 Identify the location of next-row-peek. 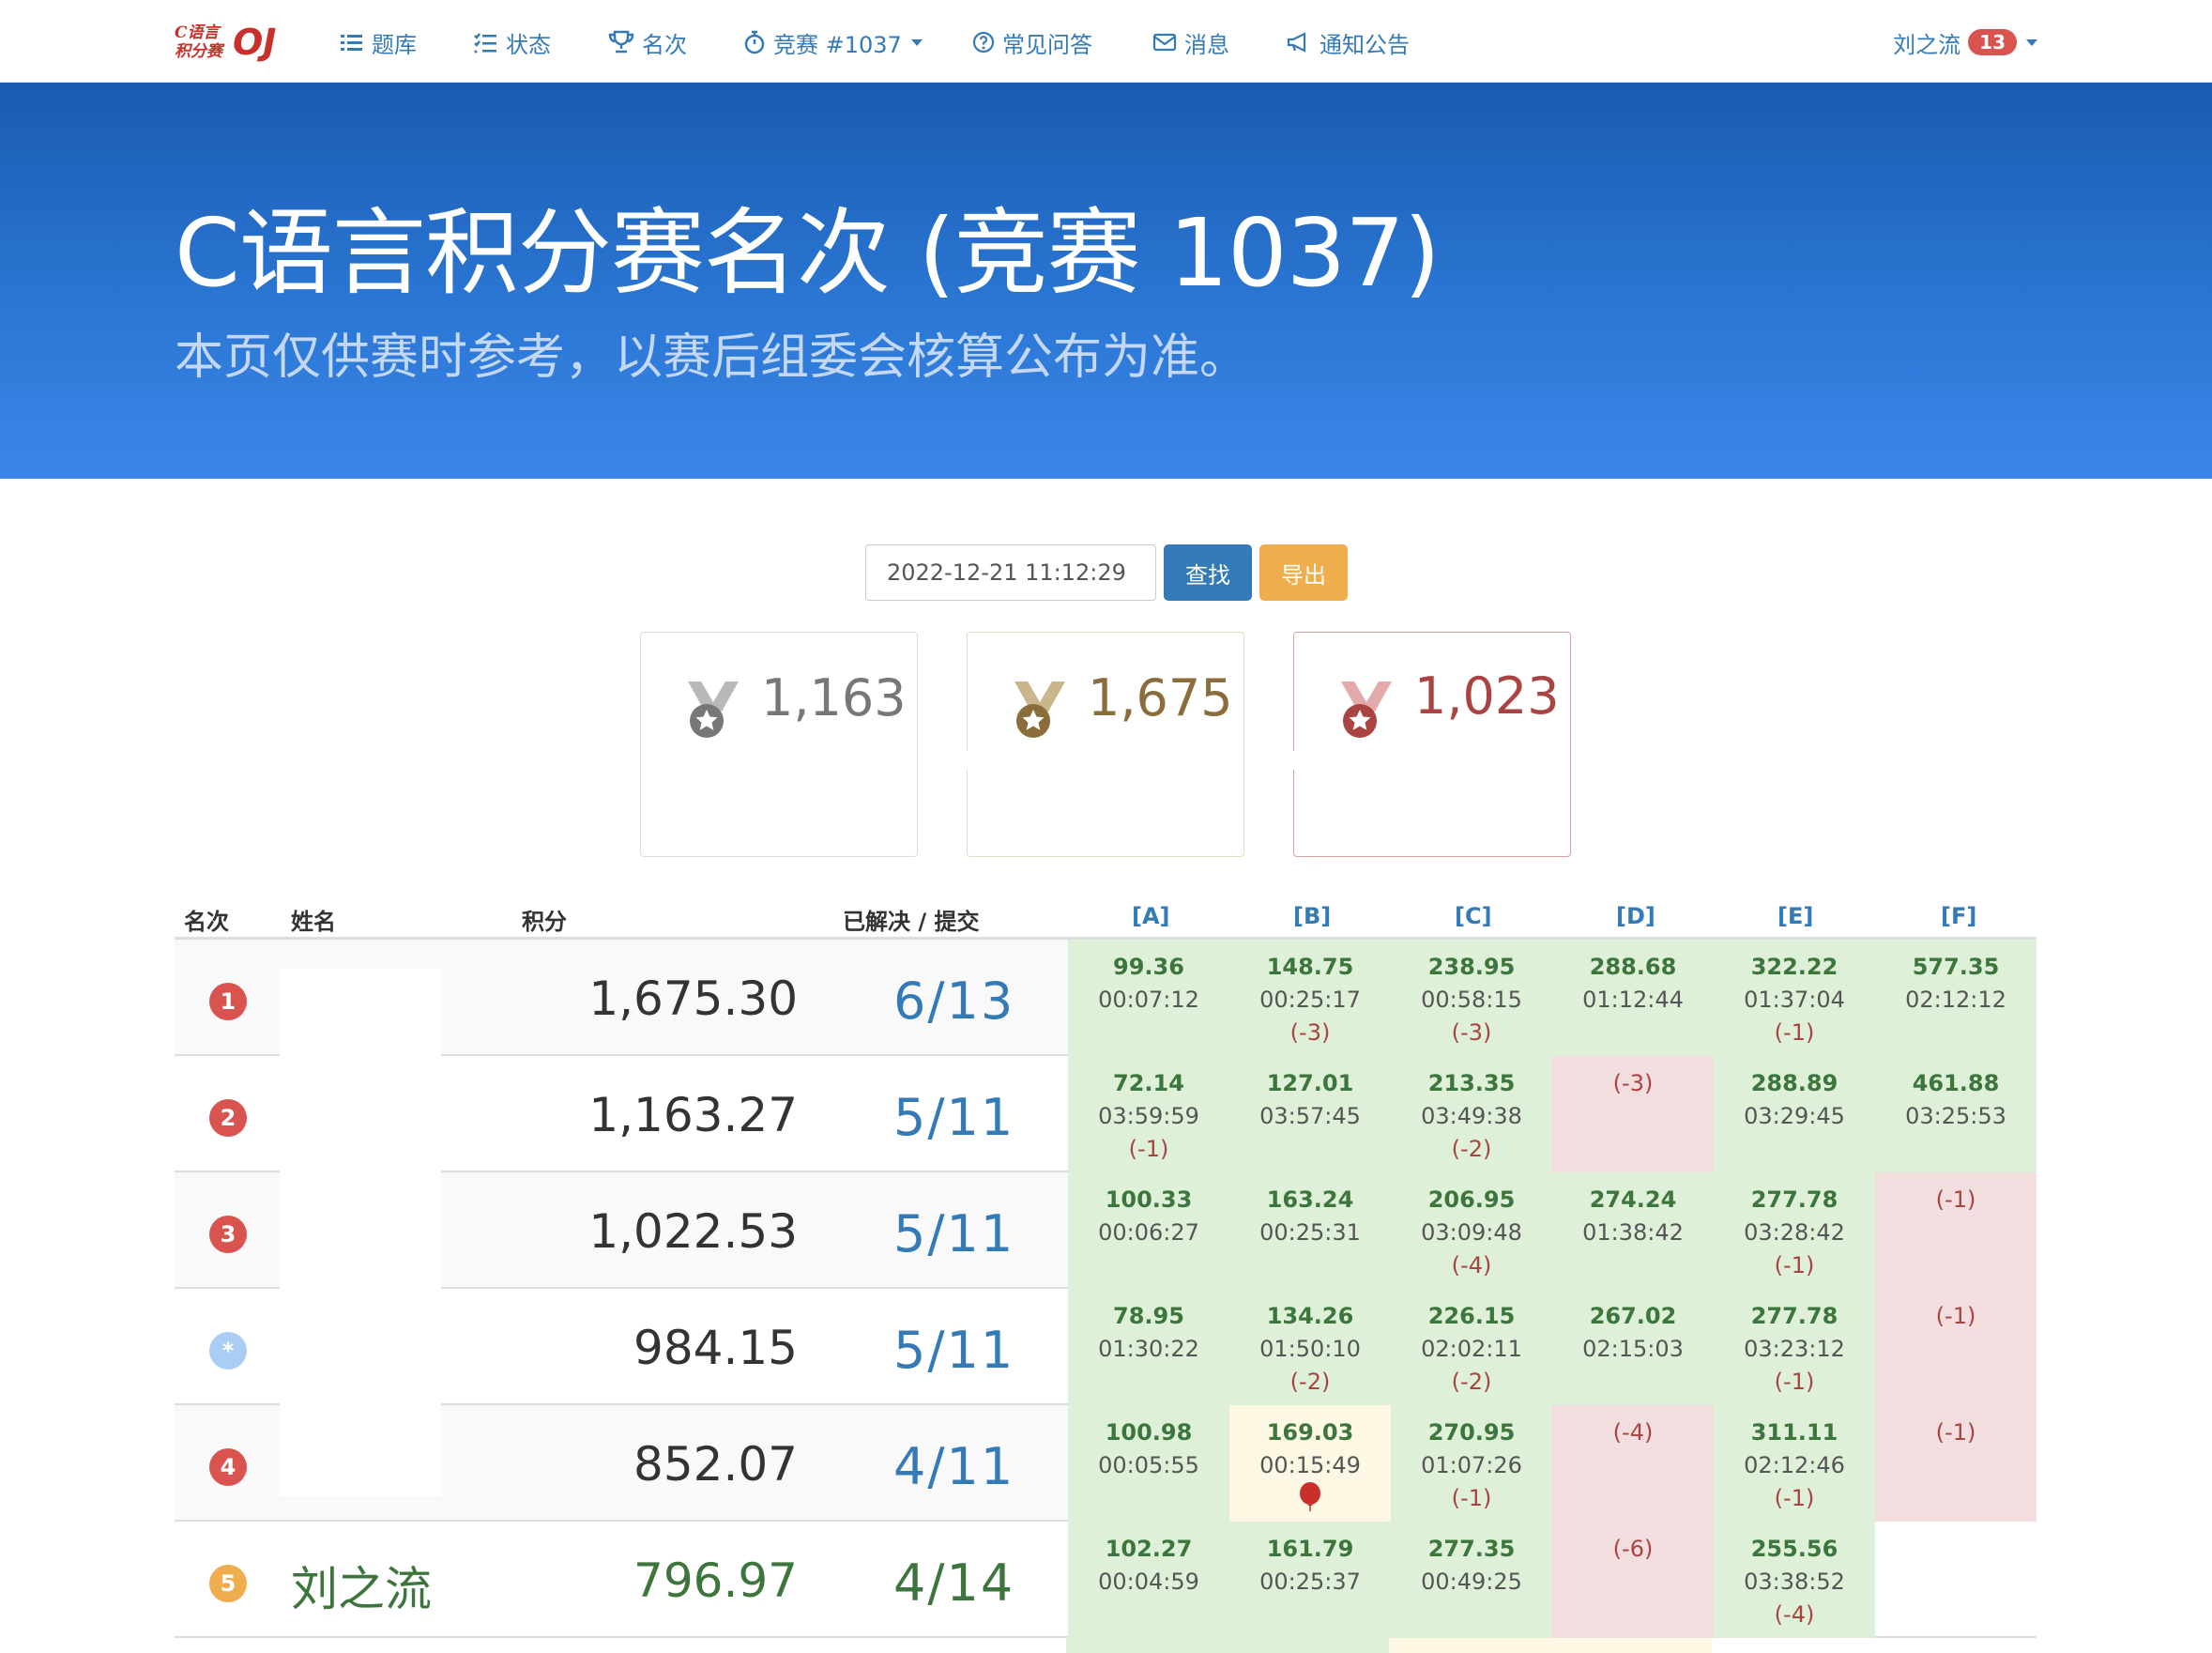
(1227, 1645).